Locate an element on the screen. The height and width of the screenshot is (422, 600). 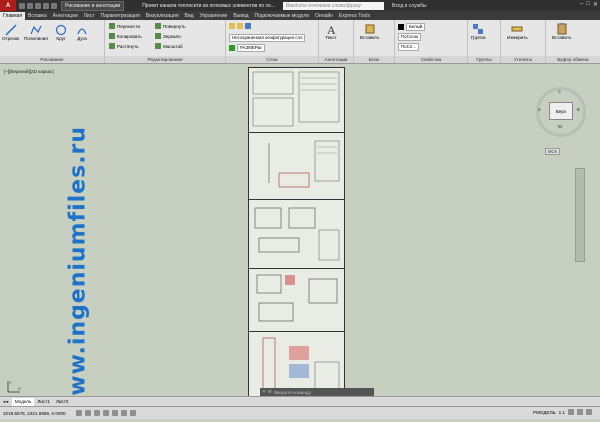
osnap-toggle-icon is located at coordinates (114, 413).